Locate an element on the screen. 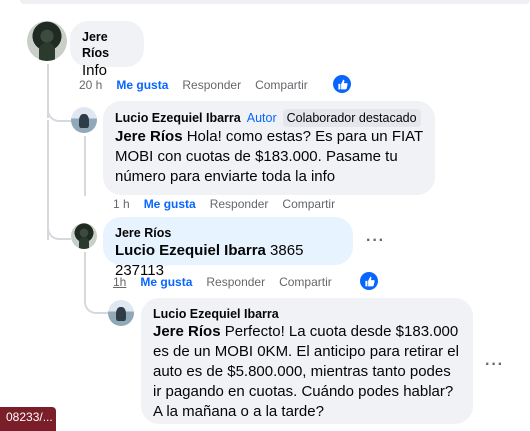 This screenshot has width=530, height=431. comment-bubble: Jere Ríos Info is located at coordinates (107, 50).